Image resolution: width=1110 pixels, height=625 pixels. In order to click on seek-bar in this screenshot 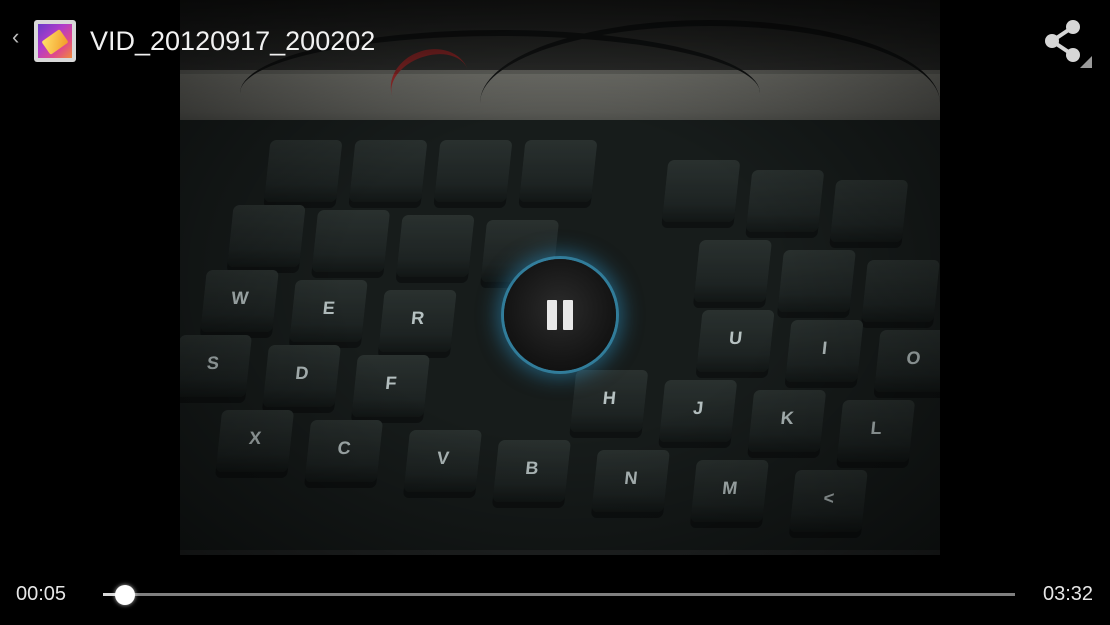, I will do `click(559, 595)`.